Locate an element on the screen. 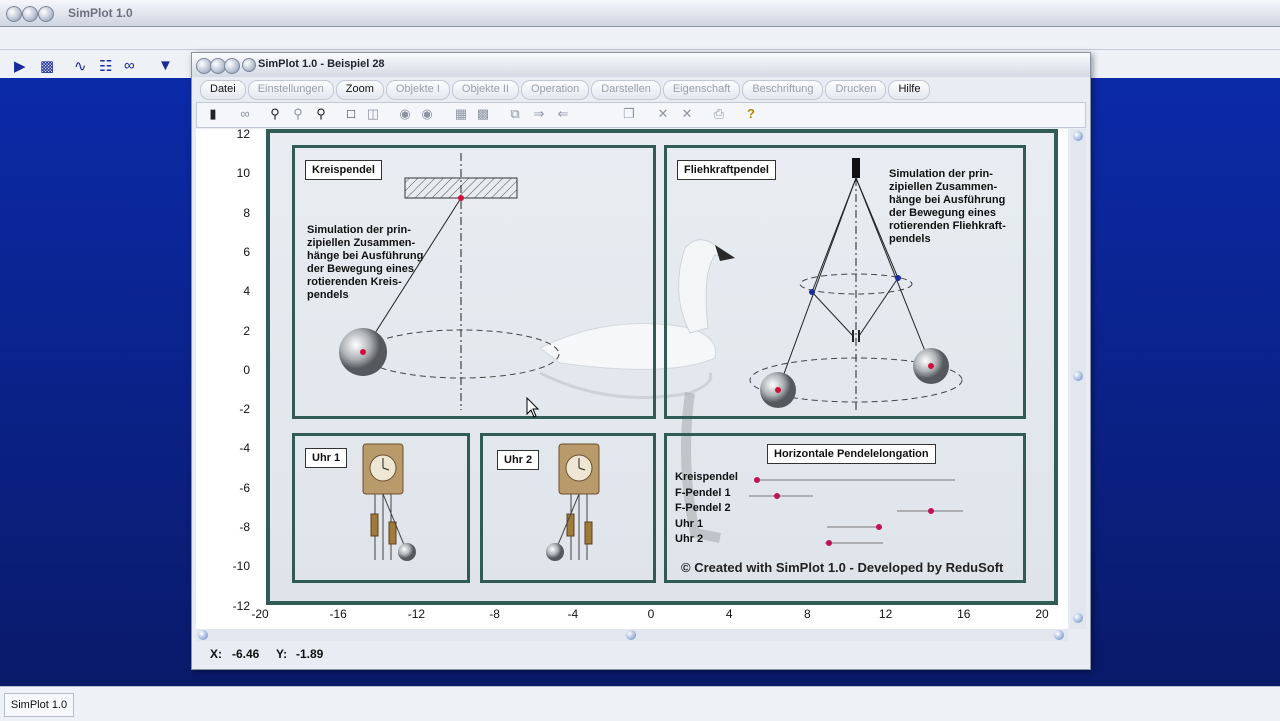  x-tick-label: 20 is located at coordinates (1042, 614).